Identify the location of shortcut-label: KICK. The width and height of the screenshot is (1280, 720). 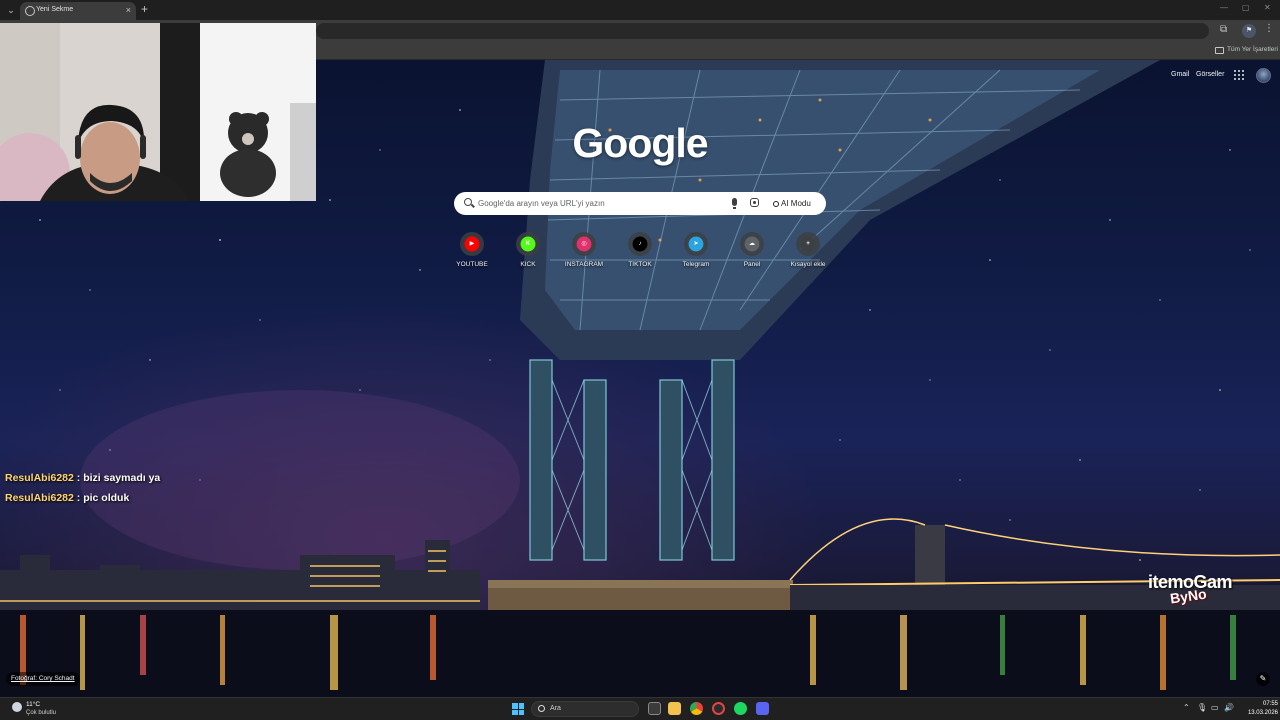
(528, 264).